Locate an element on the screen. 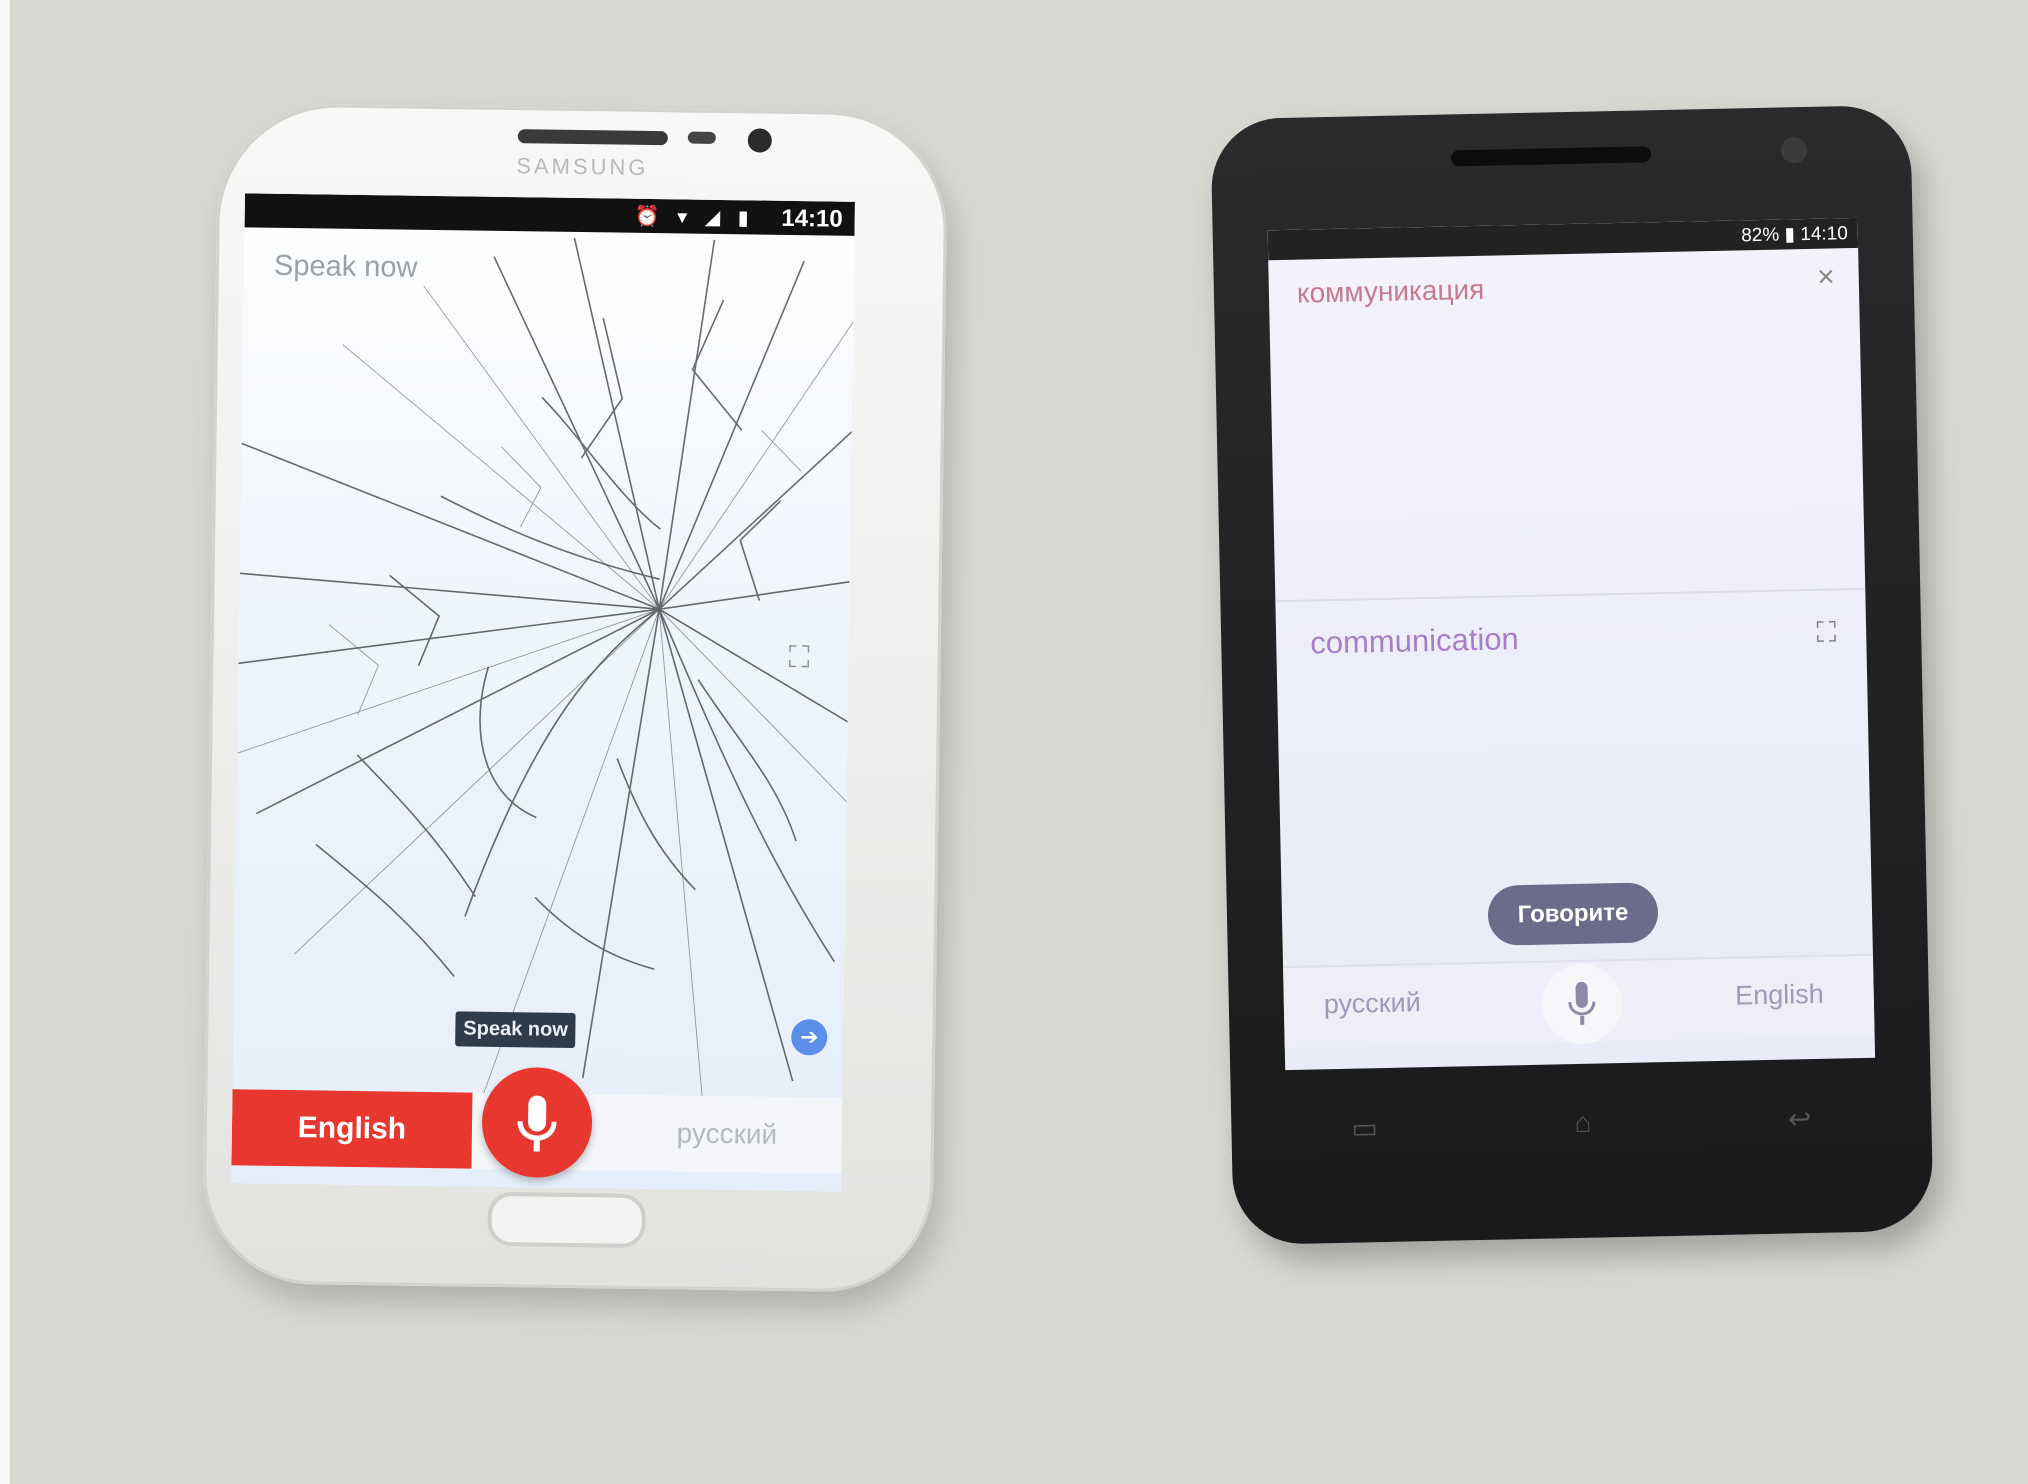  right-status-text: 82% ▮ 14:10 is located at coordinates (1795, 235).